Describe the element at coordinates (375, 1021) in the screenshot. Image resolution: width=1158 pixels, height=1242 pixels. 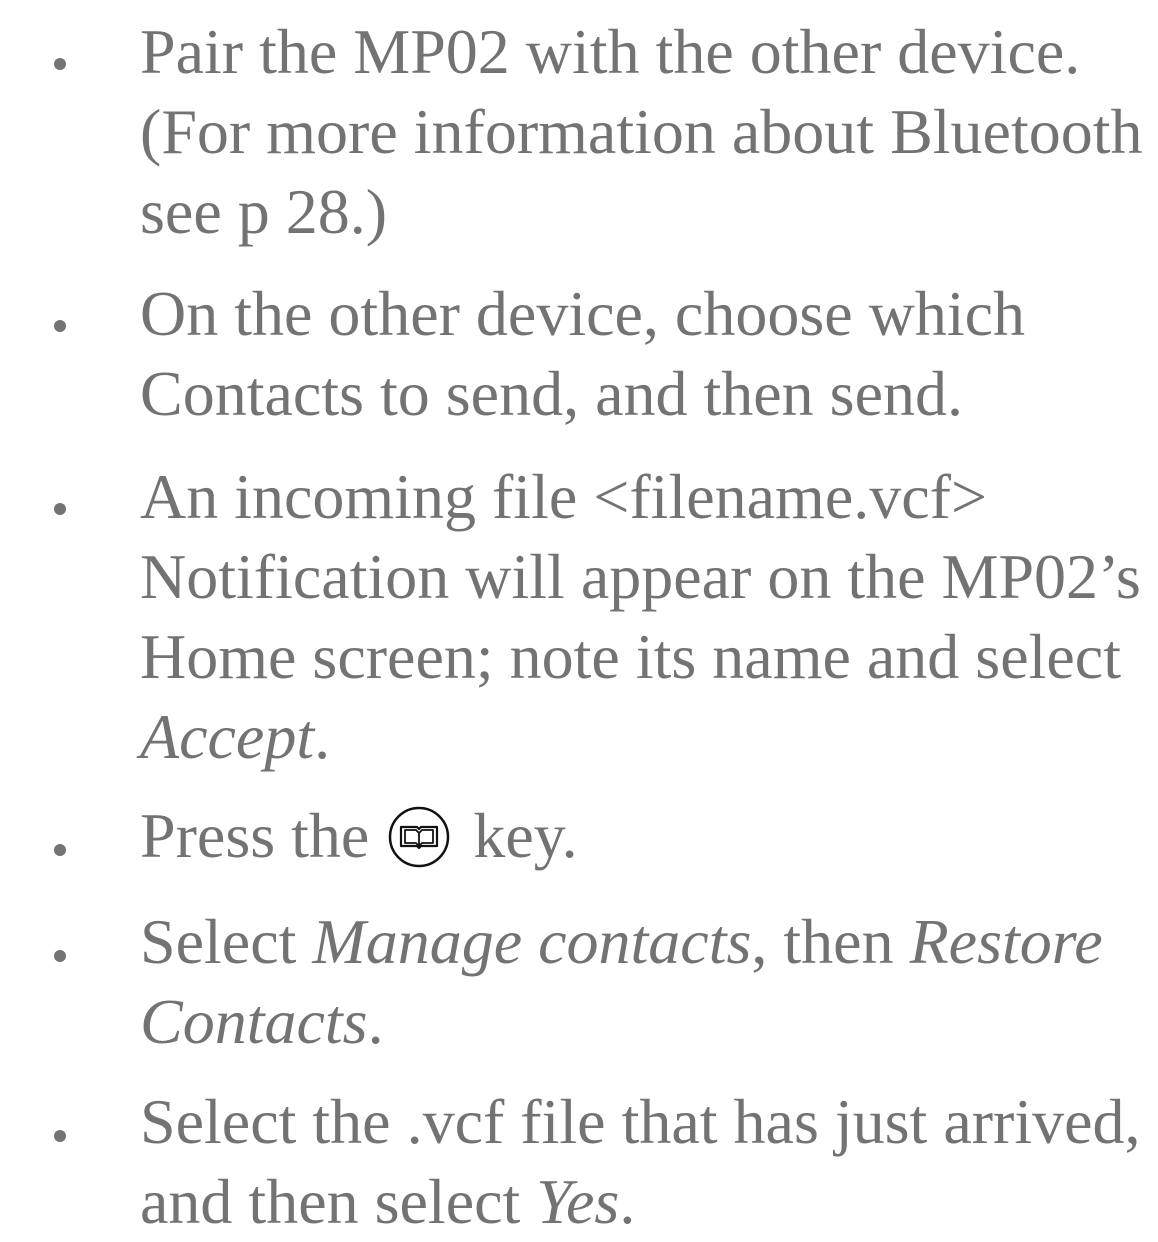
I see `step-5-end: .` at that location.